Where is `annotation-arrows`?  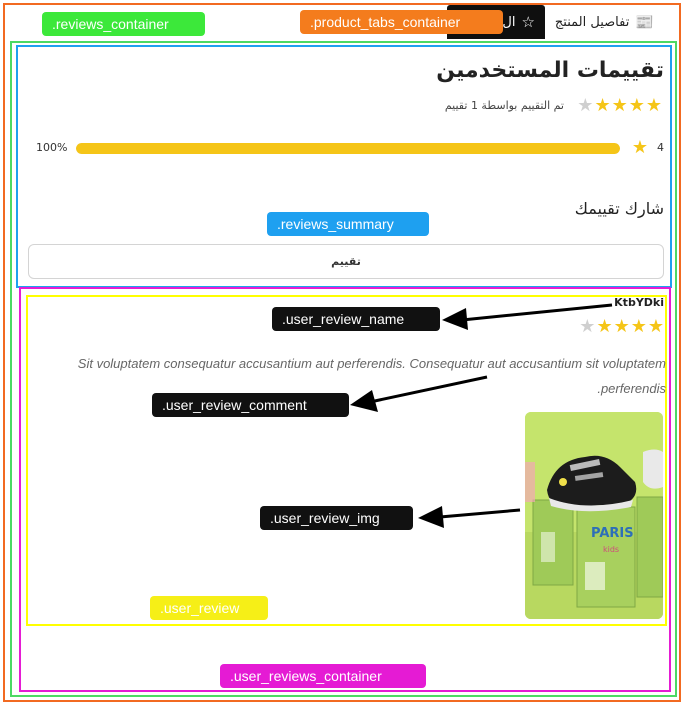 annotation-arrows is located at coordinates (481, 415).